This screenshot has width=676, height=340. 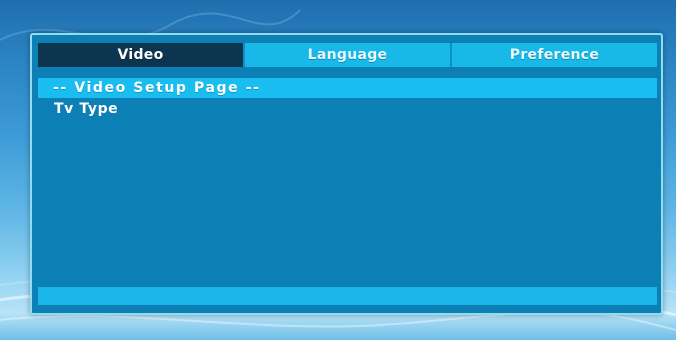 What do you see at coordinates (347, 296) in the screenshot?
I see `status-bar` at bounding box center [347, 296].